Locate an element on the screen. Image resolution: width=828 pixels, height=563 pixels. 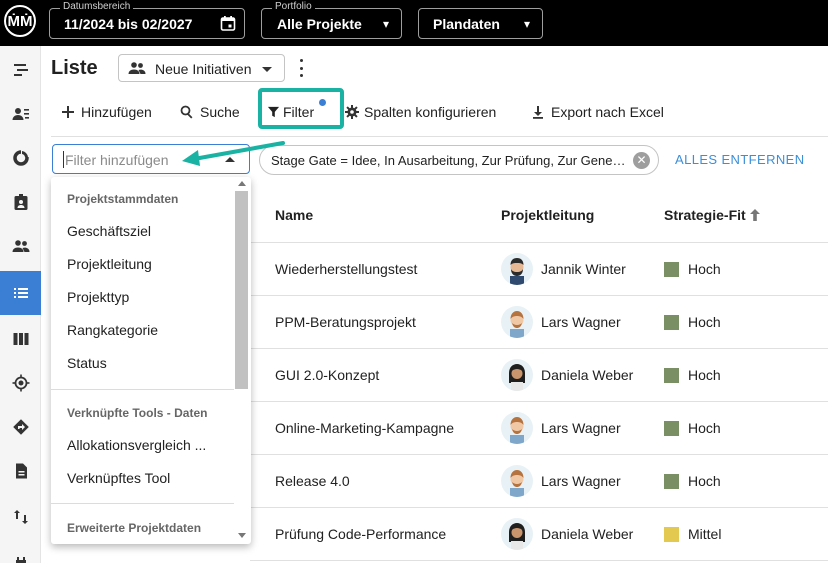
project-name: Online-Marketing-Kampagne is located at coordinates (364, 428).